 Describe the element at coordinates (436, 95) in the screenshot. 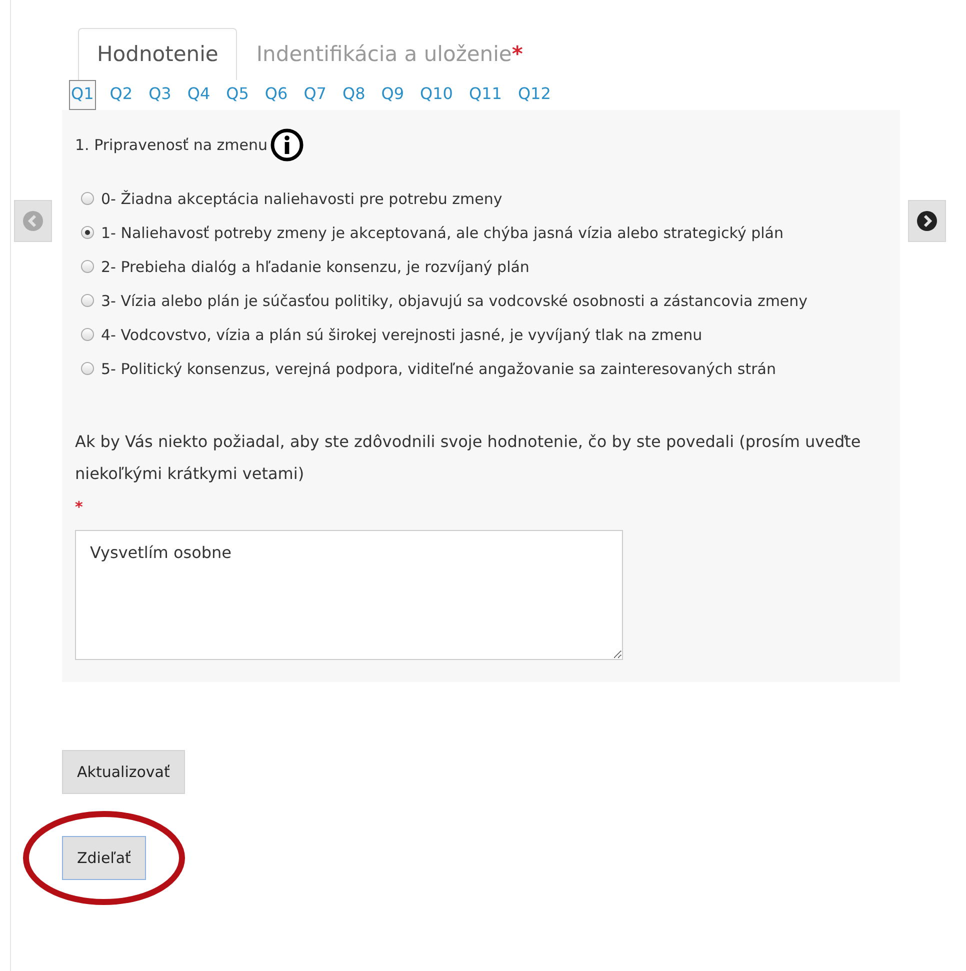

I see `question-link: Q10` at that location.